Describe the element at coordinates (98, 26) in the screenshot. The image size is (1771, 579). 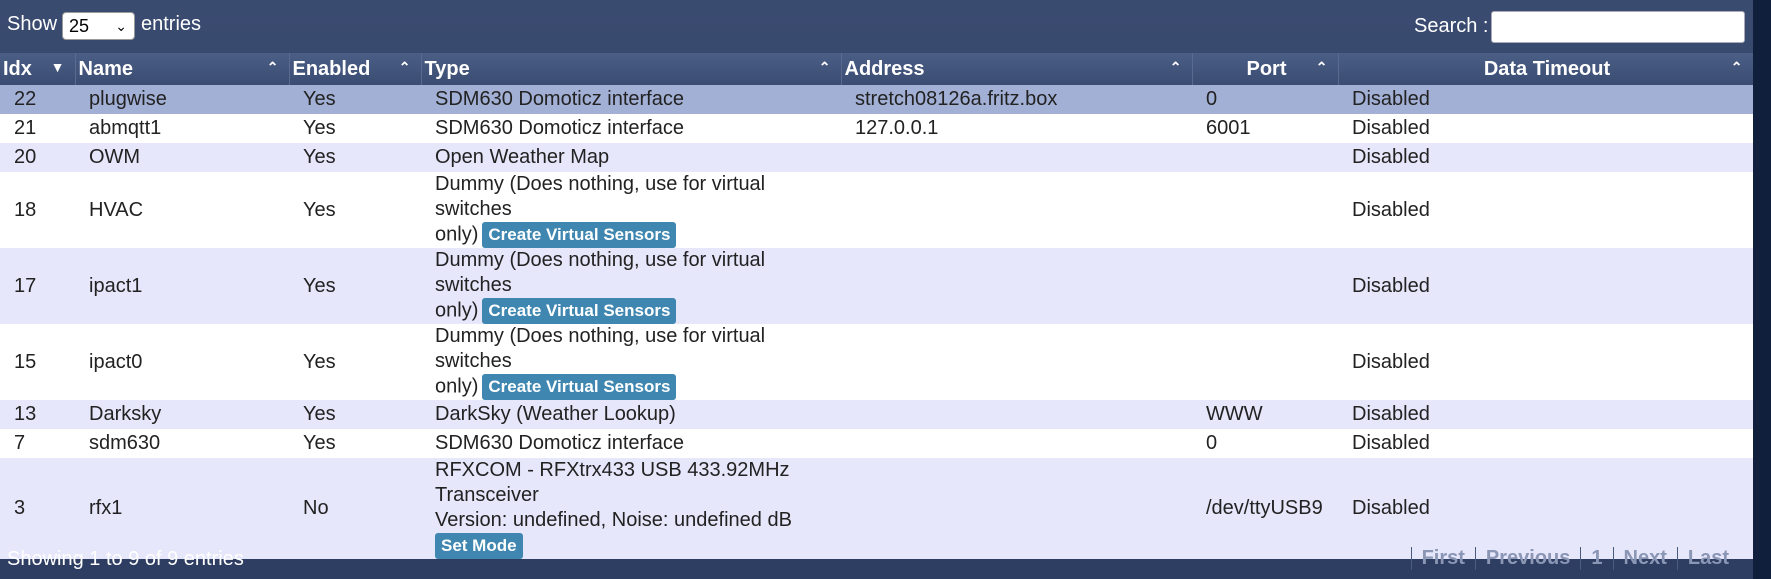
I see `page-length-select: 25 ⌄` at that location.